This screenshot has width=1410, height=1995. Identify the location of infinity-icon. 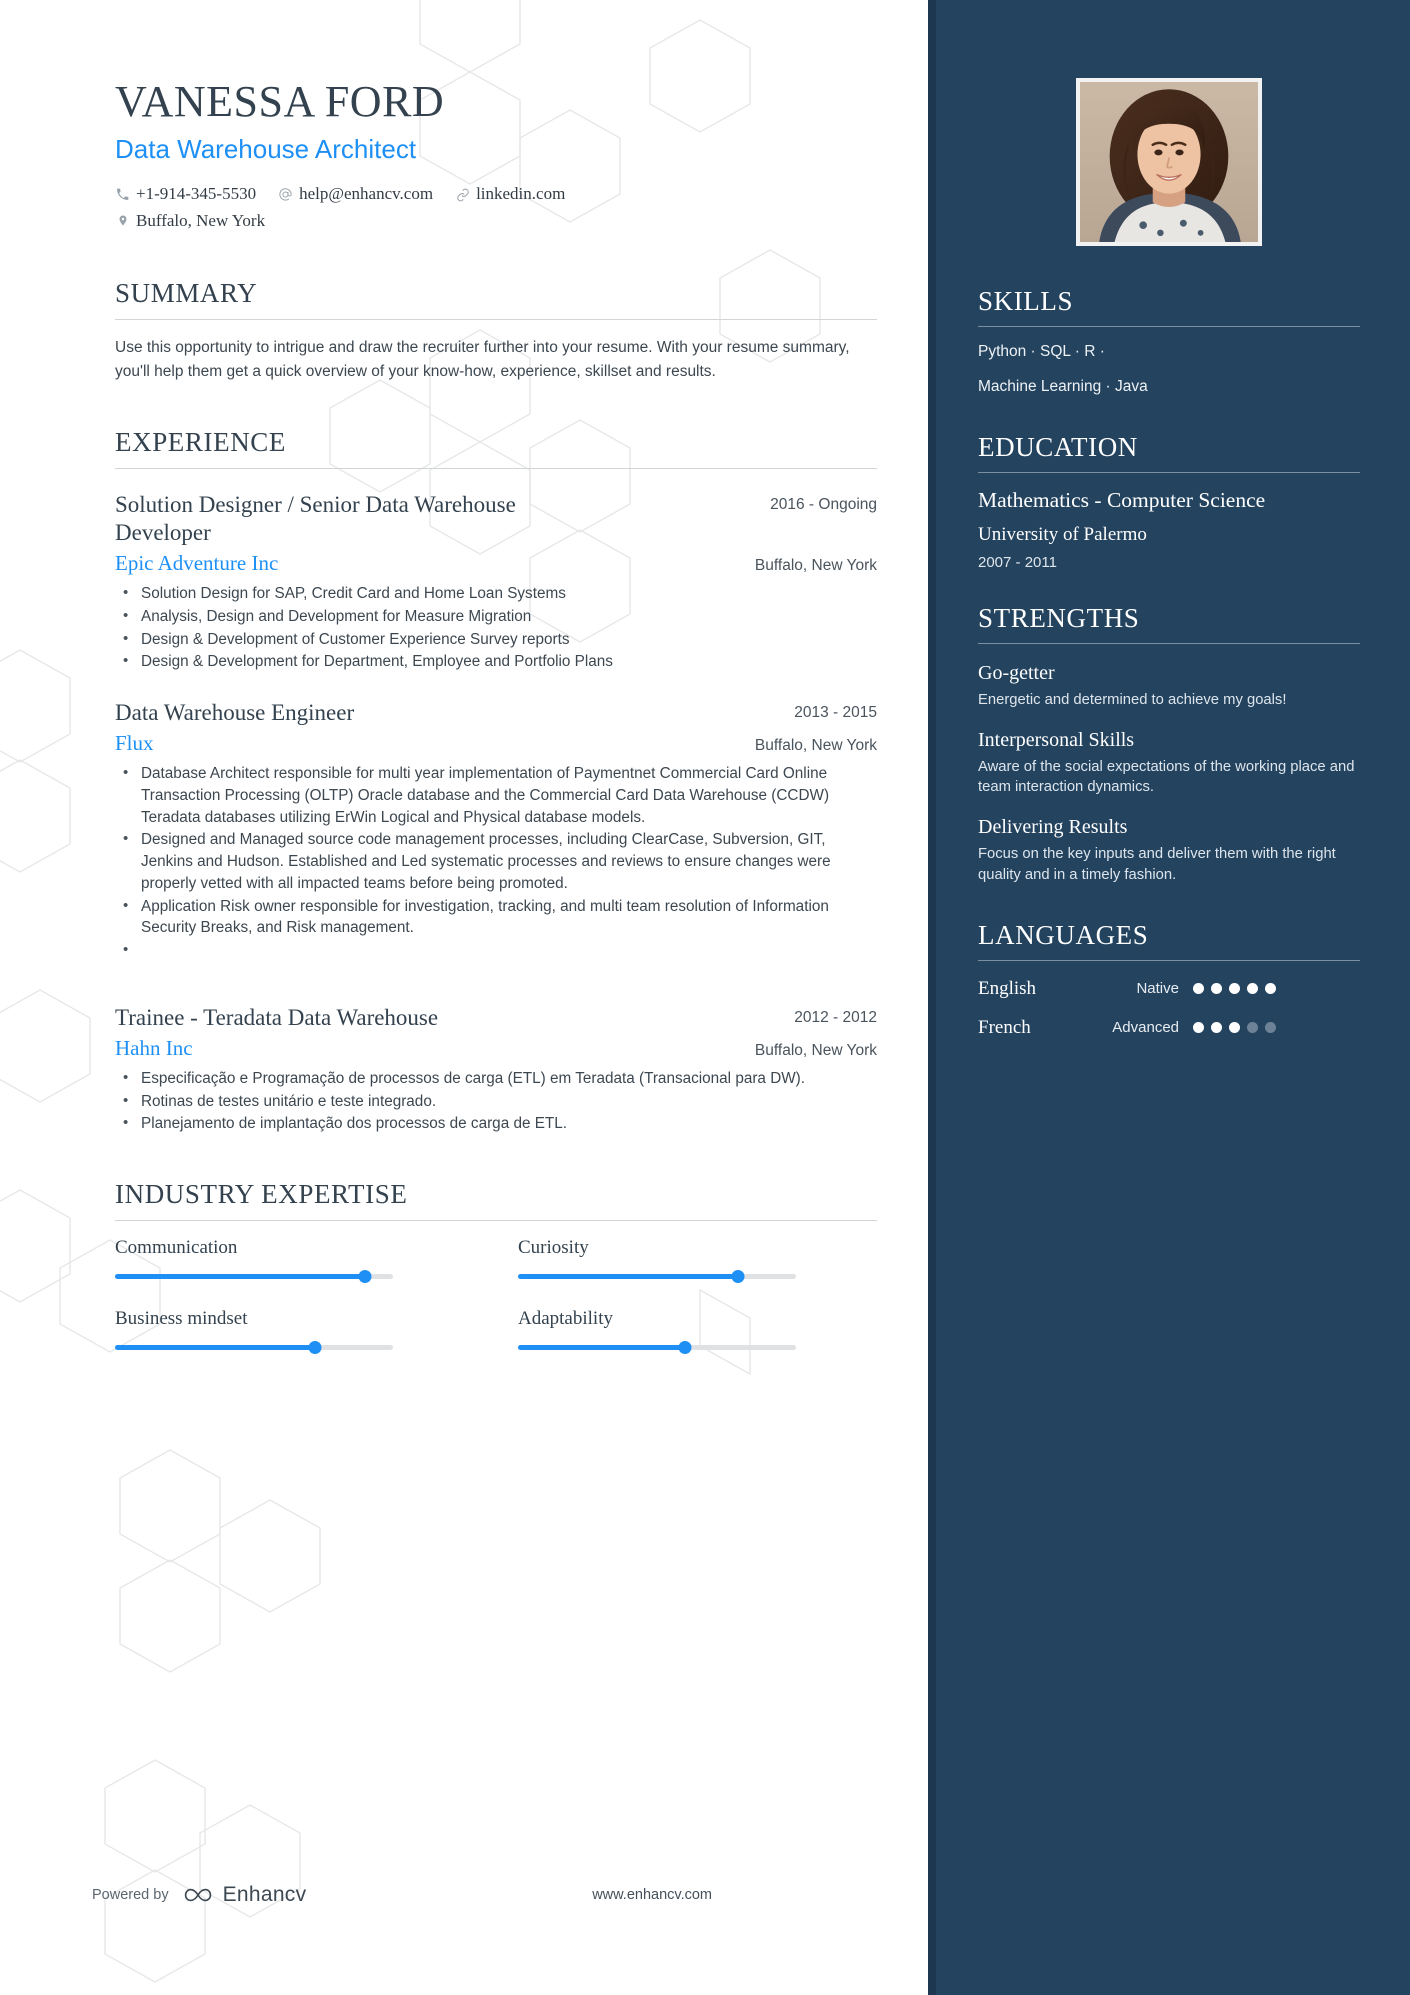
(197, 1895).